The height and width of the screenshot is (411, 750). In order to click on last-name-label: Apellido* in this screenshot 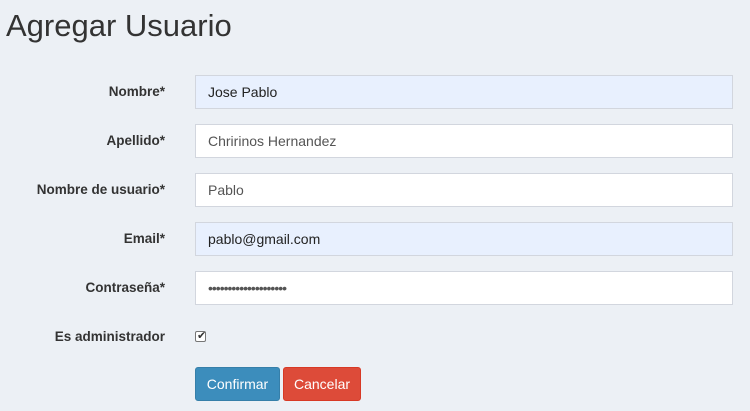, I will do `click(135, 140)`.